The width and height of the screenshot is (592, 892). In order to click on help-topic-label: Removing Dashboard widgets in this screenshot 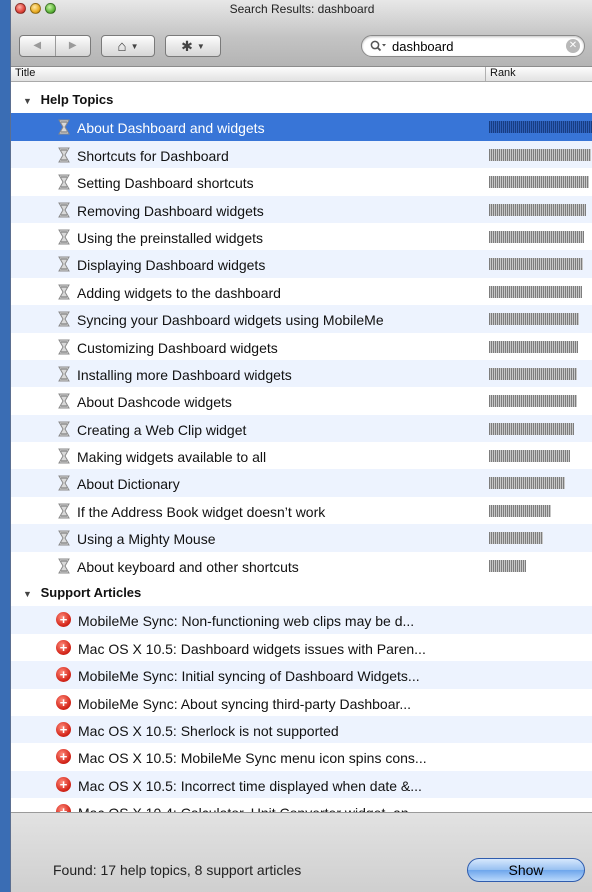, I will do `click(170, 210)`.